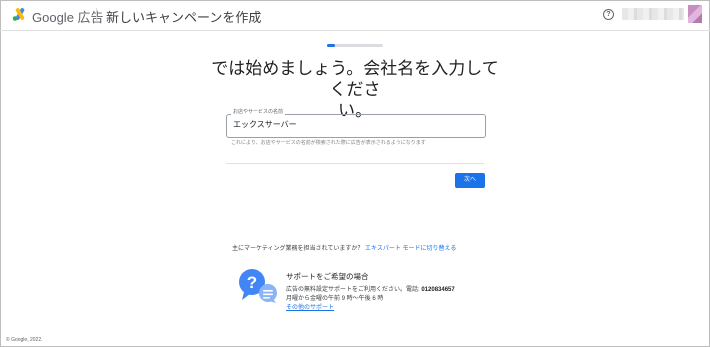 This screenshot has height=347, width=710. What do you see at coordinates (470, 180) in the screenshot?
I see `next-button: 次へ` at bounding box center [470, 180].